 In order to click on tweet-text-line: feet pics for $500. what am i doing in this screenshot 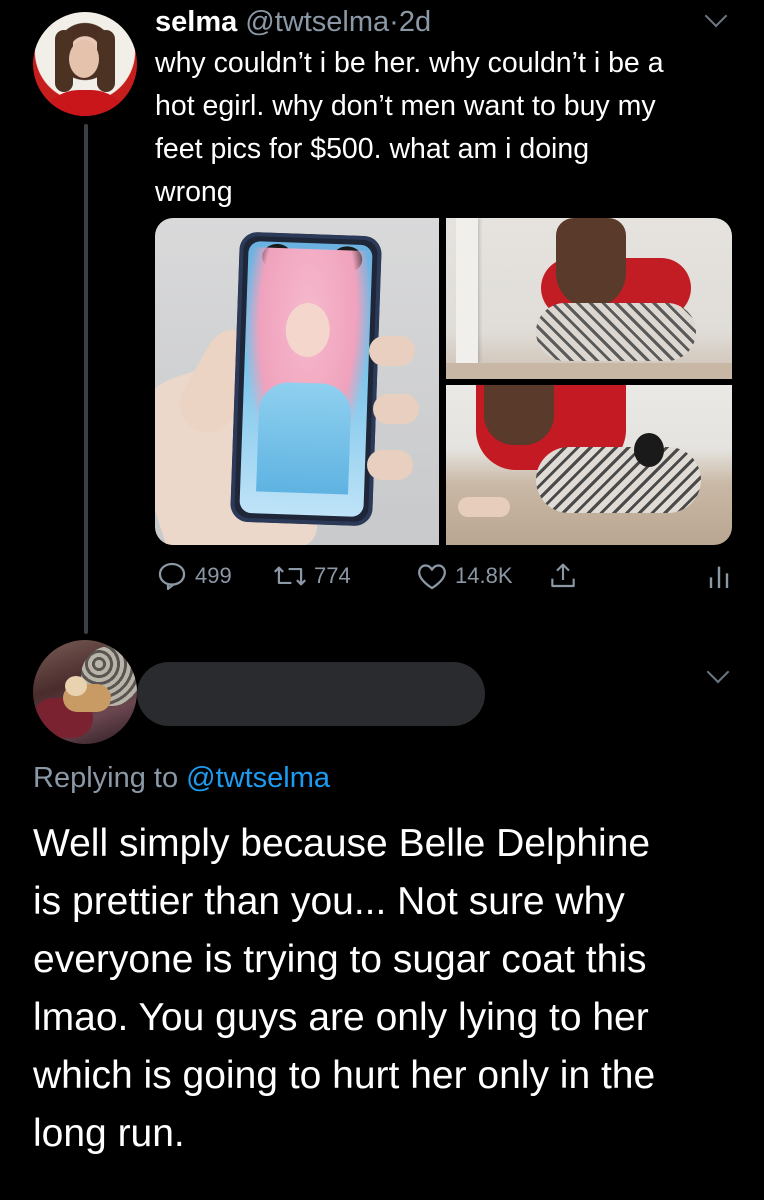, I will do `click(372, 149)`.